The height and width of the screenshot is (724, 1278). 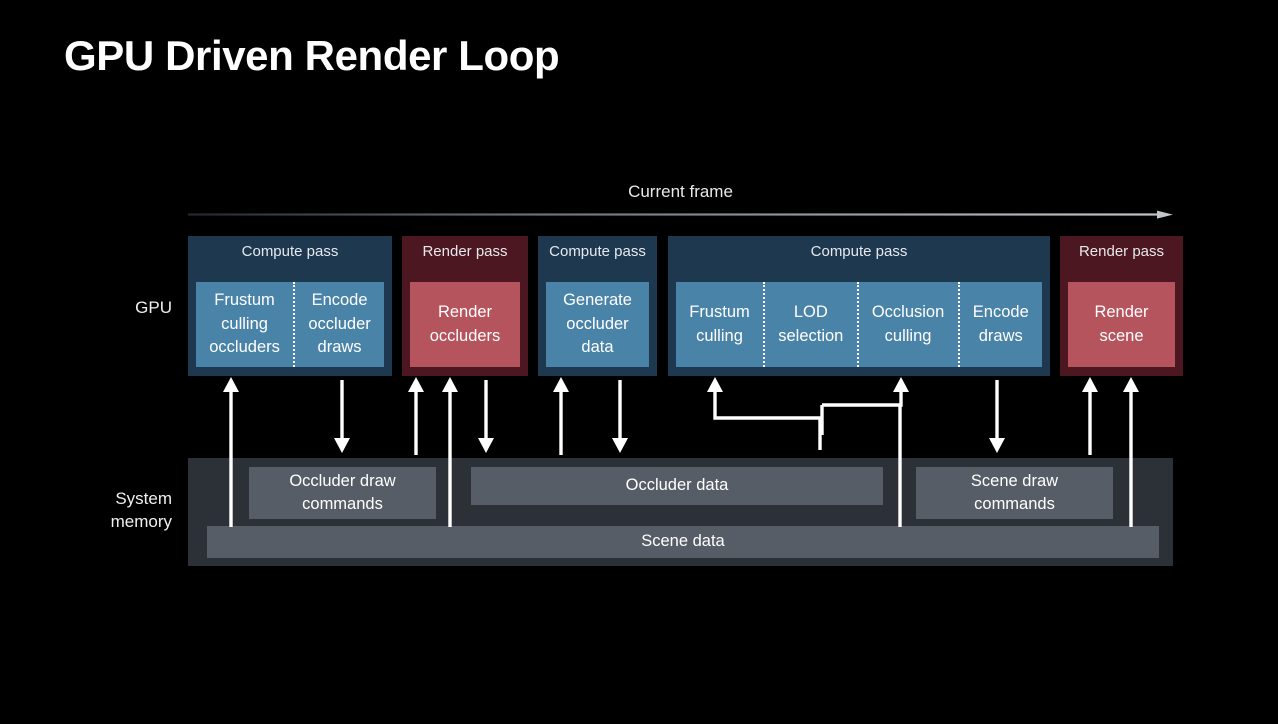 What do you see at coordinates (810, 312) in the screenshot?
I see `stage-line: LOD` at bounding box center [810, 312].